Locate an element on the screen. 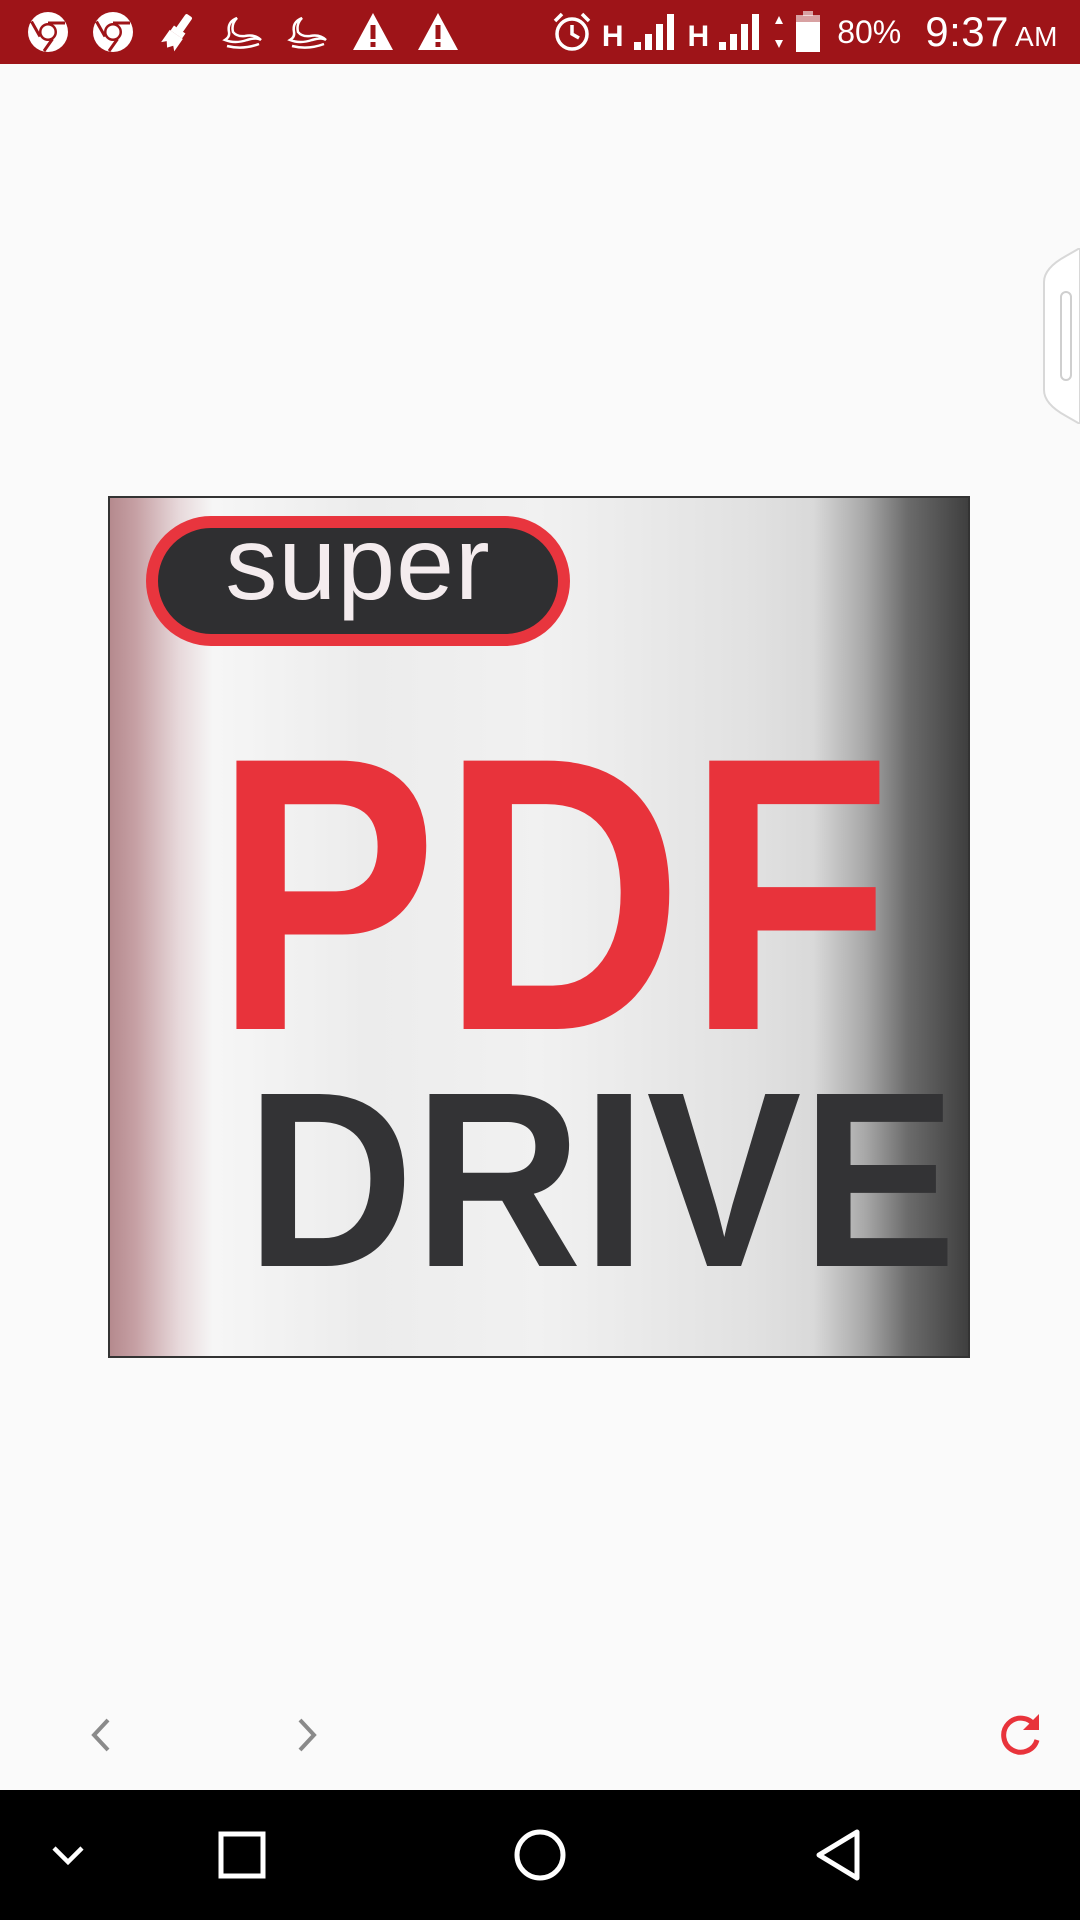 The height and width of the screenshot is (1920, 1080). chevron-right-icon is located at coordinates (307, 1735).